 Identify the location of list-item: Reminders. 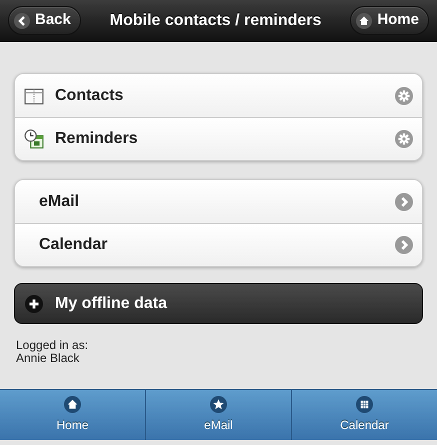
(218, 138).